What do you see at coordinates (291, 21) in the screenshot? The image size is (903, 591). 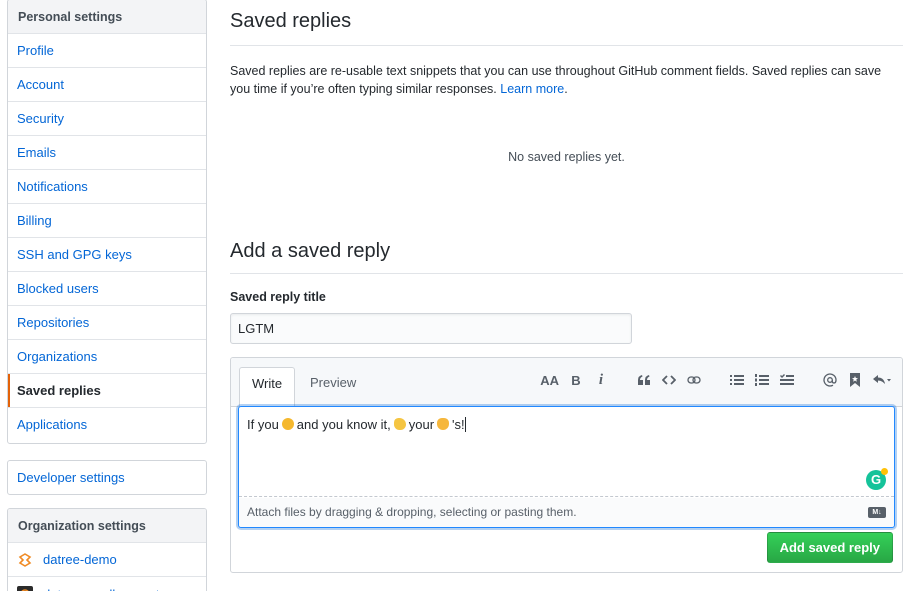 I see `page-title: Saved replies` at bounding box center [291, 21].